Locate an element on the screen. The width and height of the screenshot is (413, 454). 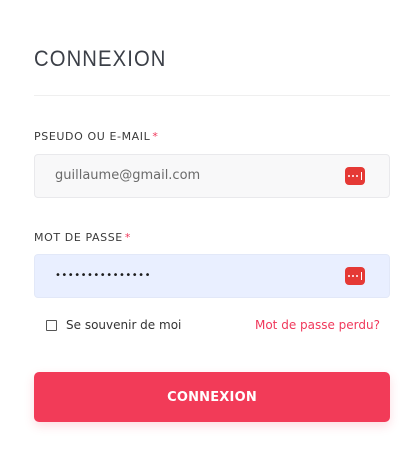
password-value: ••••••••••••••• is located at coordinates (103, 275).